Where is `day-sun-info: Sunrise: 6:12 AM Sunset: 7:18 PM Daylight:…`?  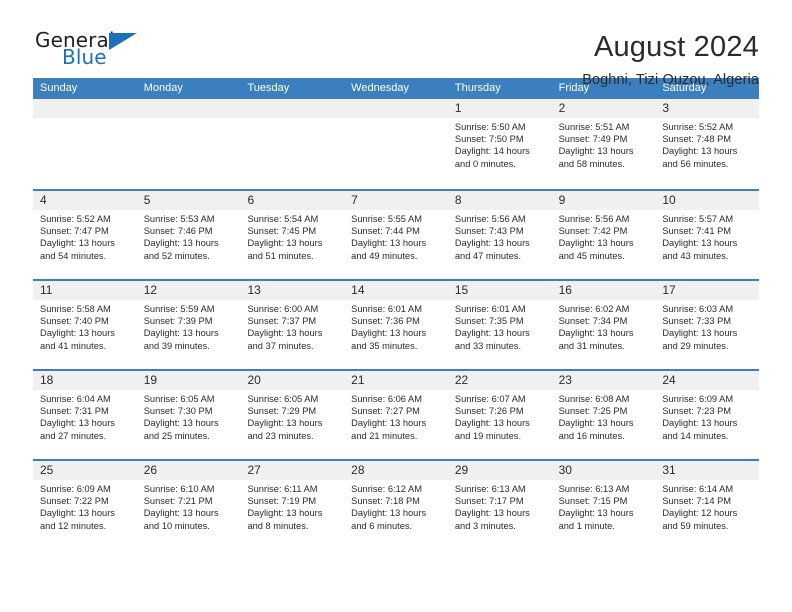 day-sun-info: Sunrise: 6:12 AM Sunset: 7:18 PM Daylight:… is located at coordinates (396, 506).